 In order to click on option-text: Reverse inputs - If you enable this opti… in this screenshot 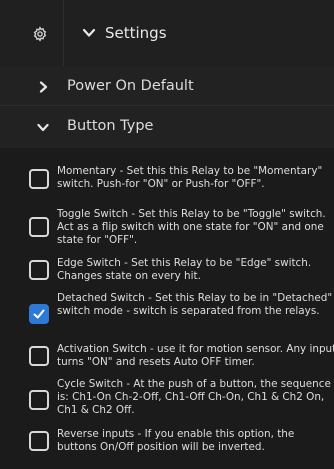, I will do `click(176, 440)`.